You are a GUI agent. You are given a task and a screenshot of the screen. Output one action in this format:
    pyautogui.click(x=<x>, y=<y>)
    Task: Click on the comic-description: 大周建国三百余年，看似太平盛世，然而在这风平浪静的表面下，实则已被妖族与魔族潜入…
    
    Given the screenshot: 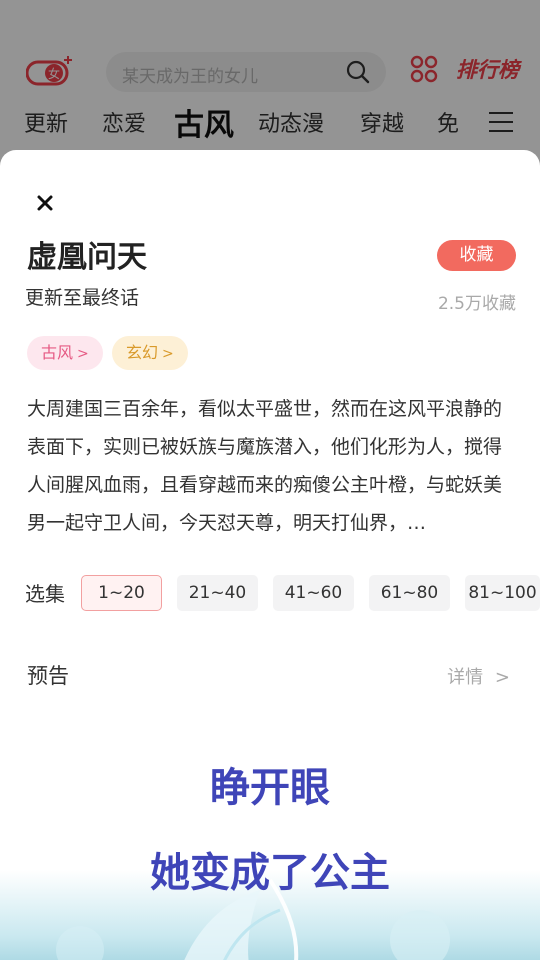 What is the action you would take?
    pyautogui.click(x=272, y=466)
    